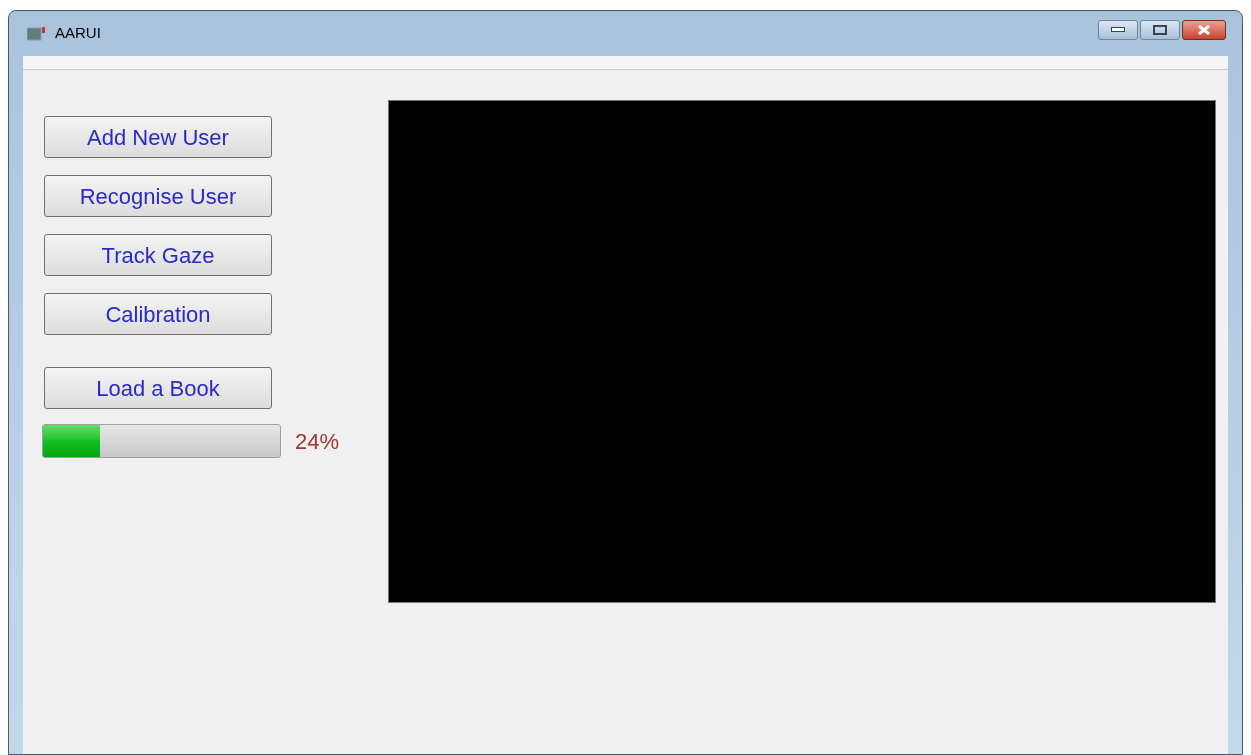 The image size is (1251, 755). I want to click on track-gaze-button: Track Gaze, so click(158, 255).